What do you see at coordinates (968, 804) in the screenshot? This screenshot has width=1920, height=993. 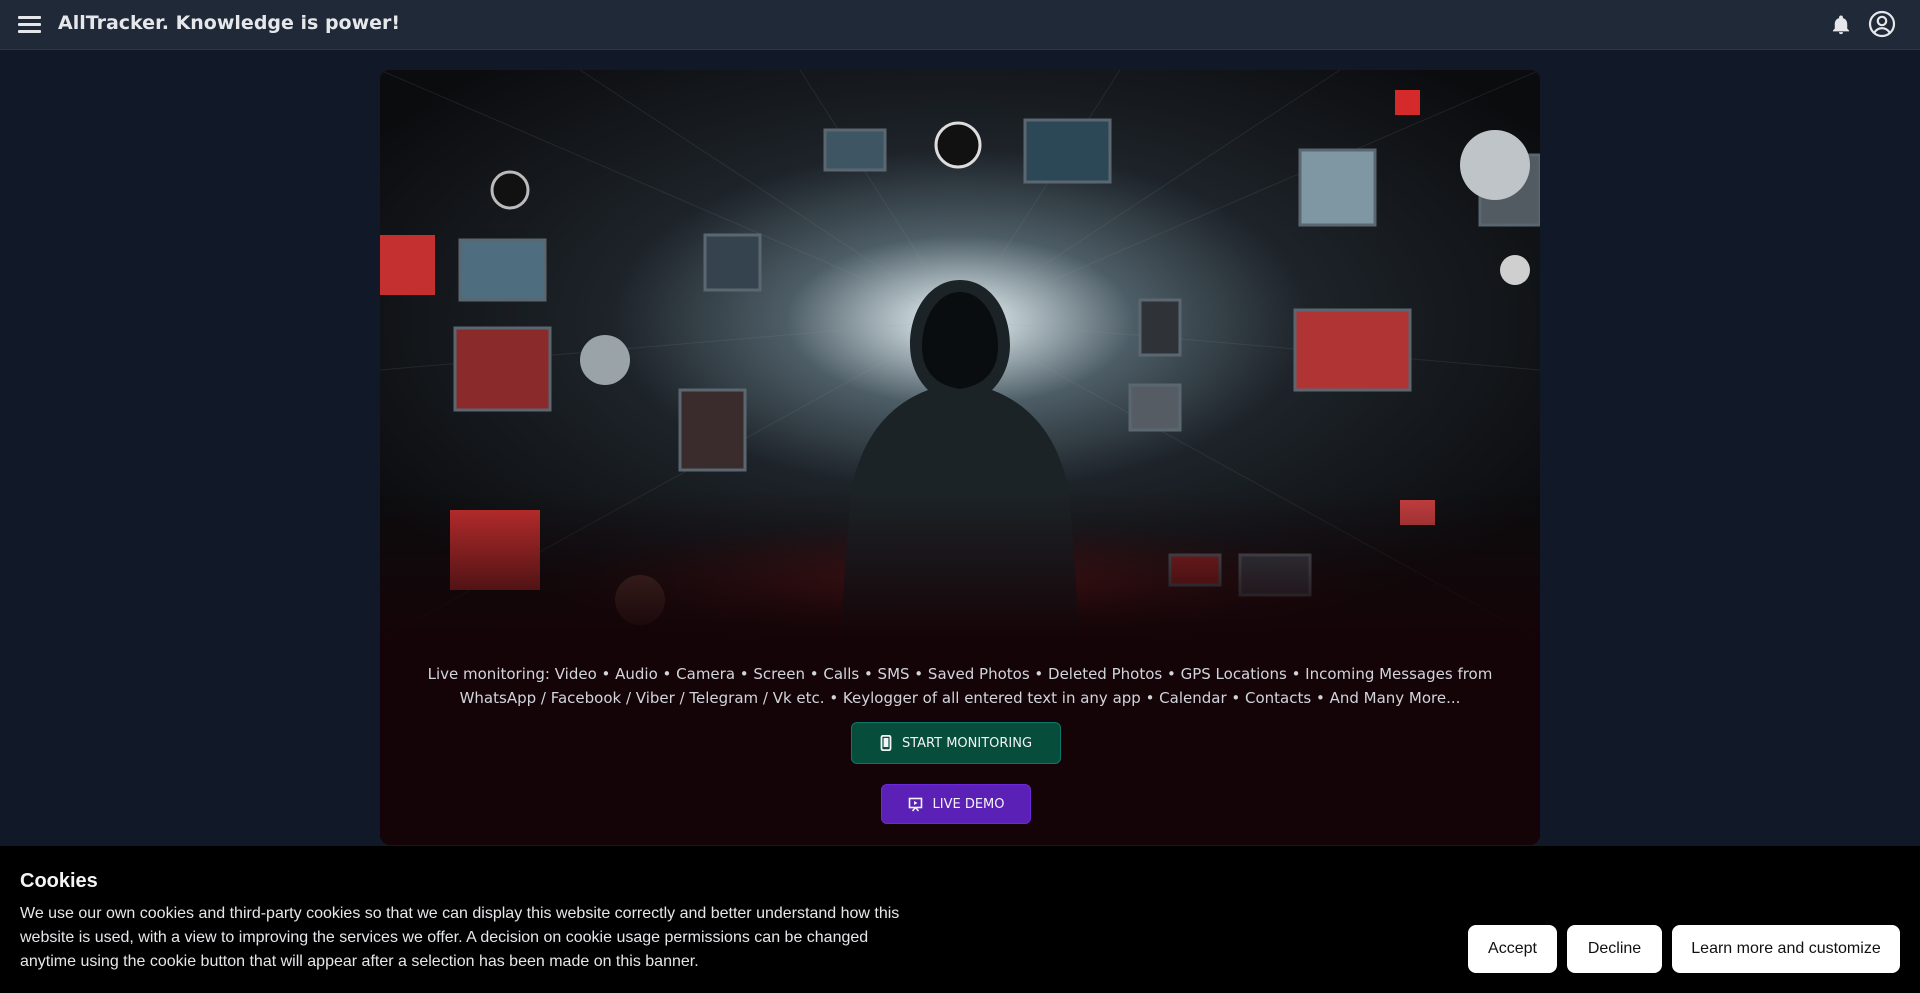 I see `live-demo-label: LIVE DEMO` at bounding box center [968, 804].